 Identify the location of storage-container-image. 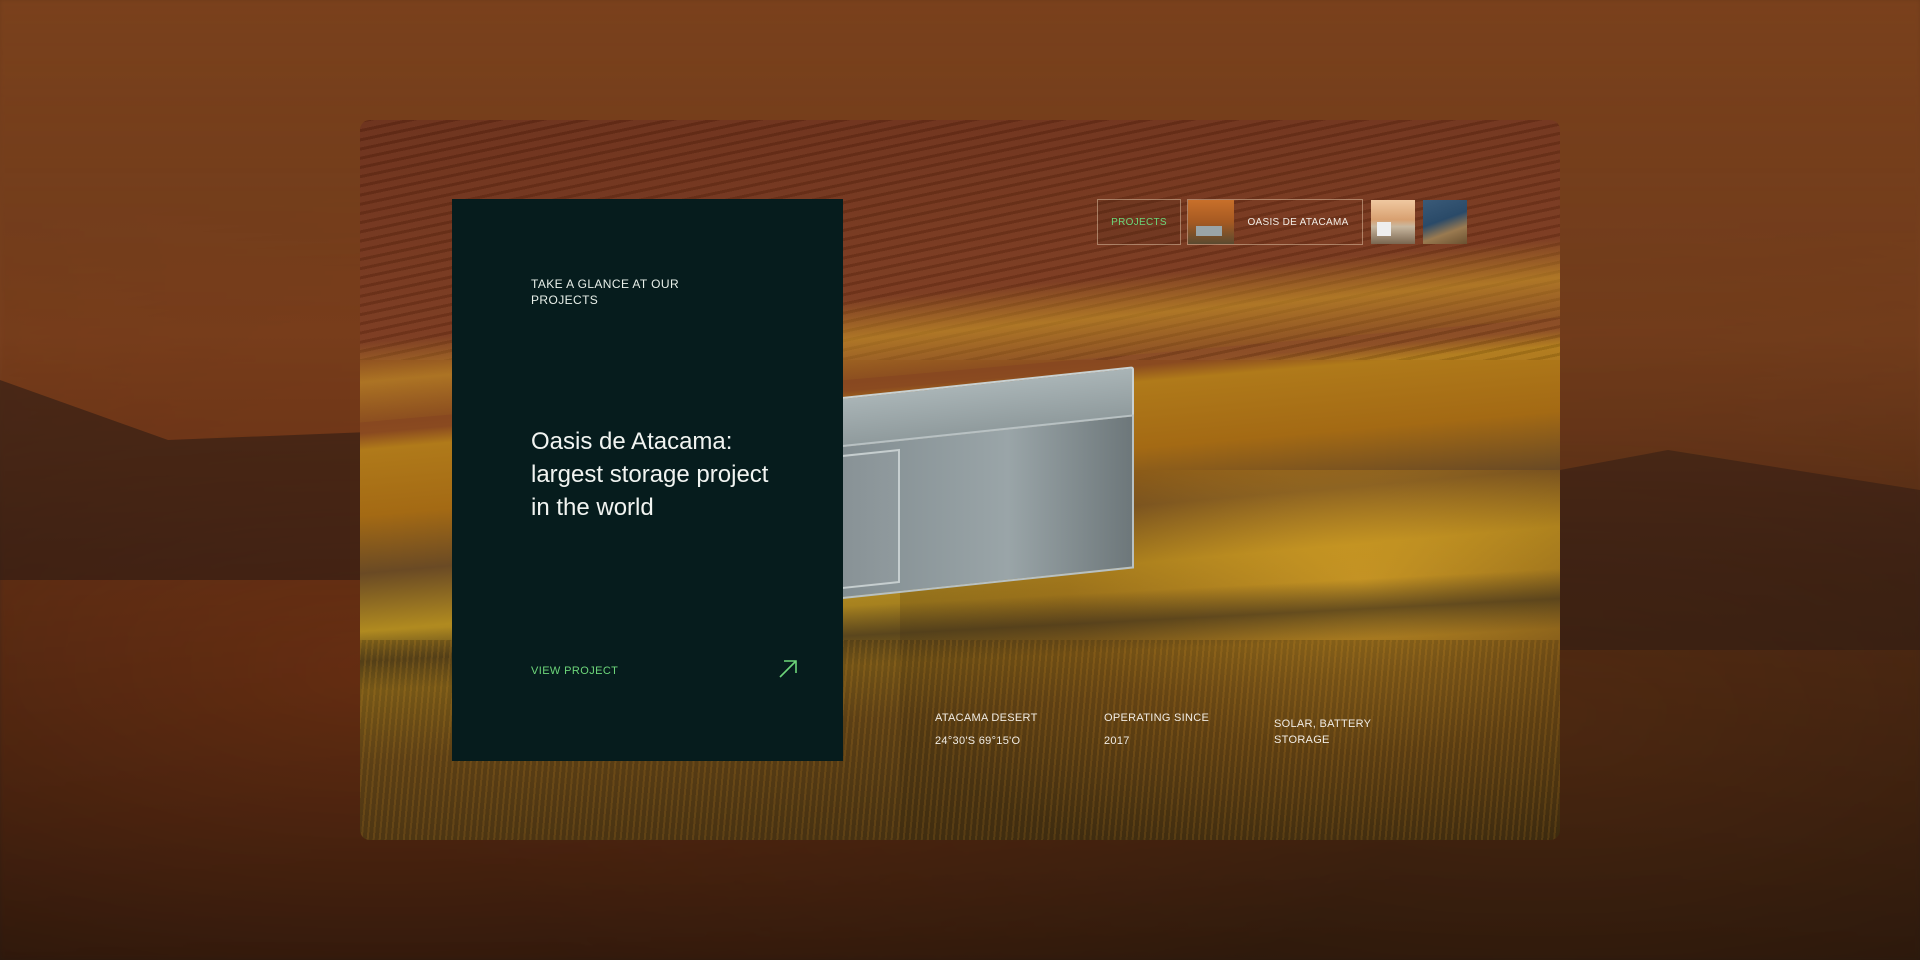
(985, 488).